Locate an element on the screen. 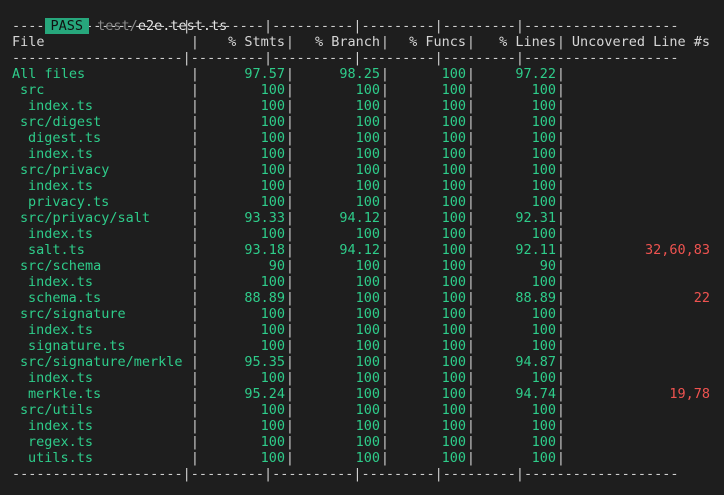  row-lines: 94.87 is located at coordinates (535, 362).